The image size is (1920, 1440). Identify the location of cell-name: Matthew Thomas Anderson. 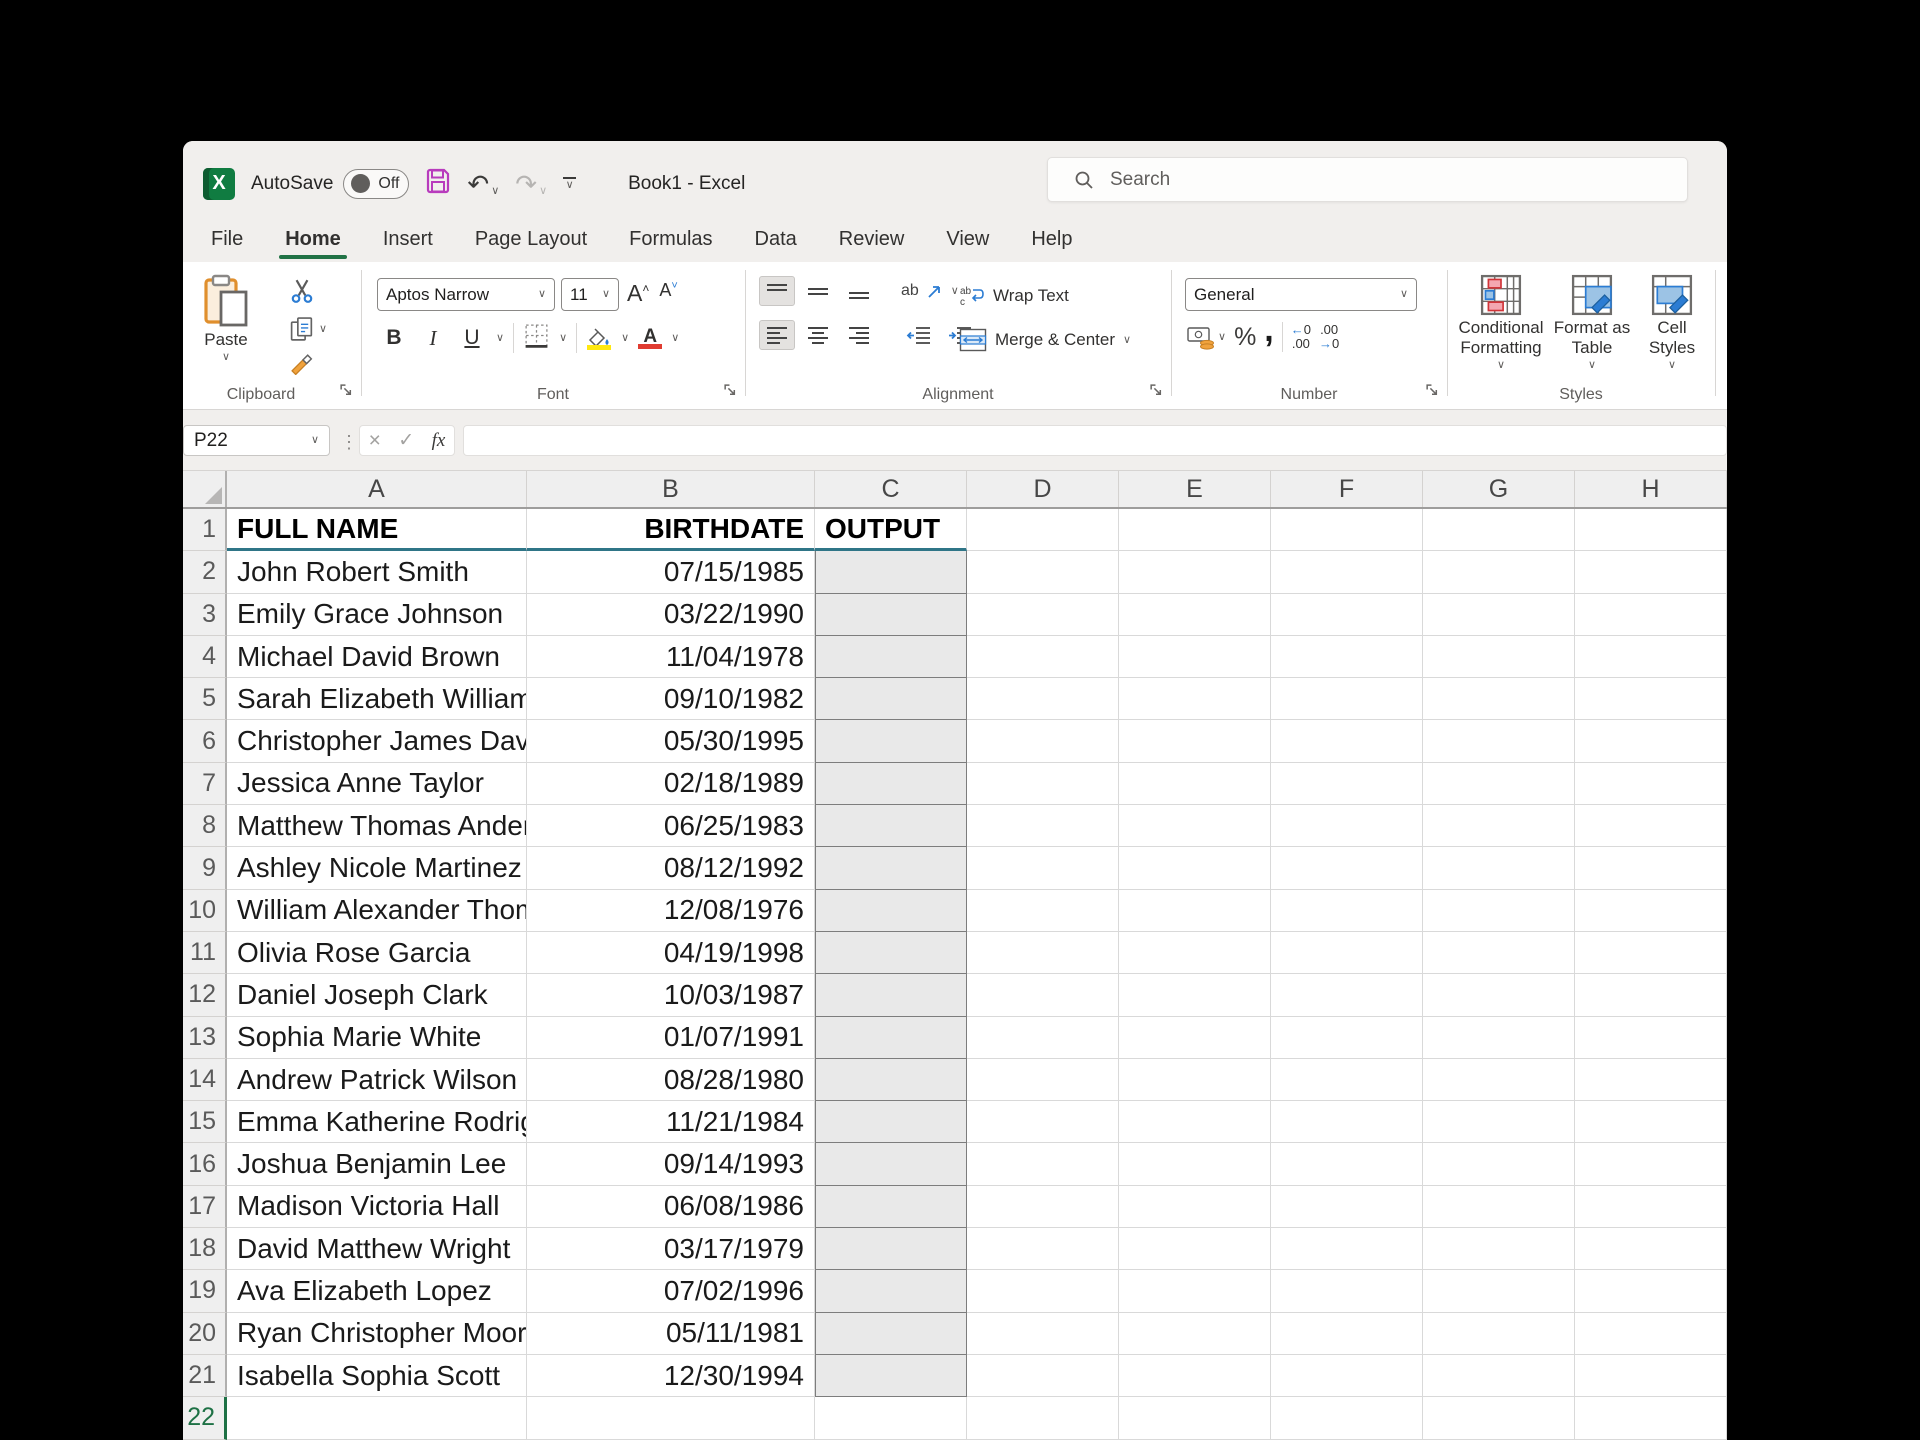
(377, 826).